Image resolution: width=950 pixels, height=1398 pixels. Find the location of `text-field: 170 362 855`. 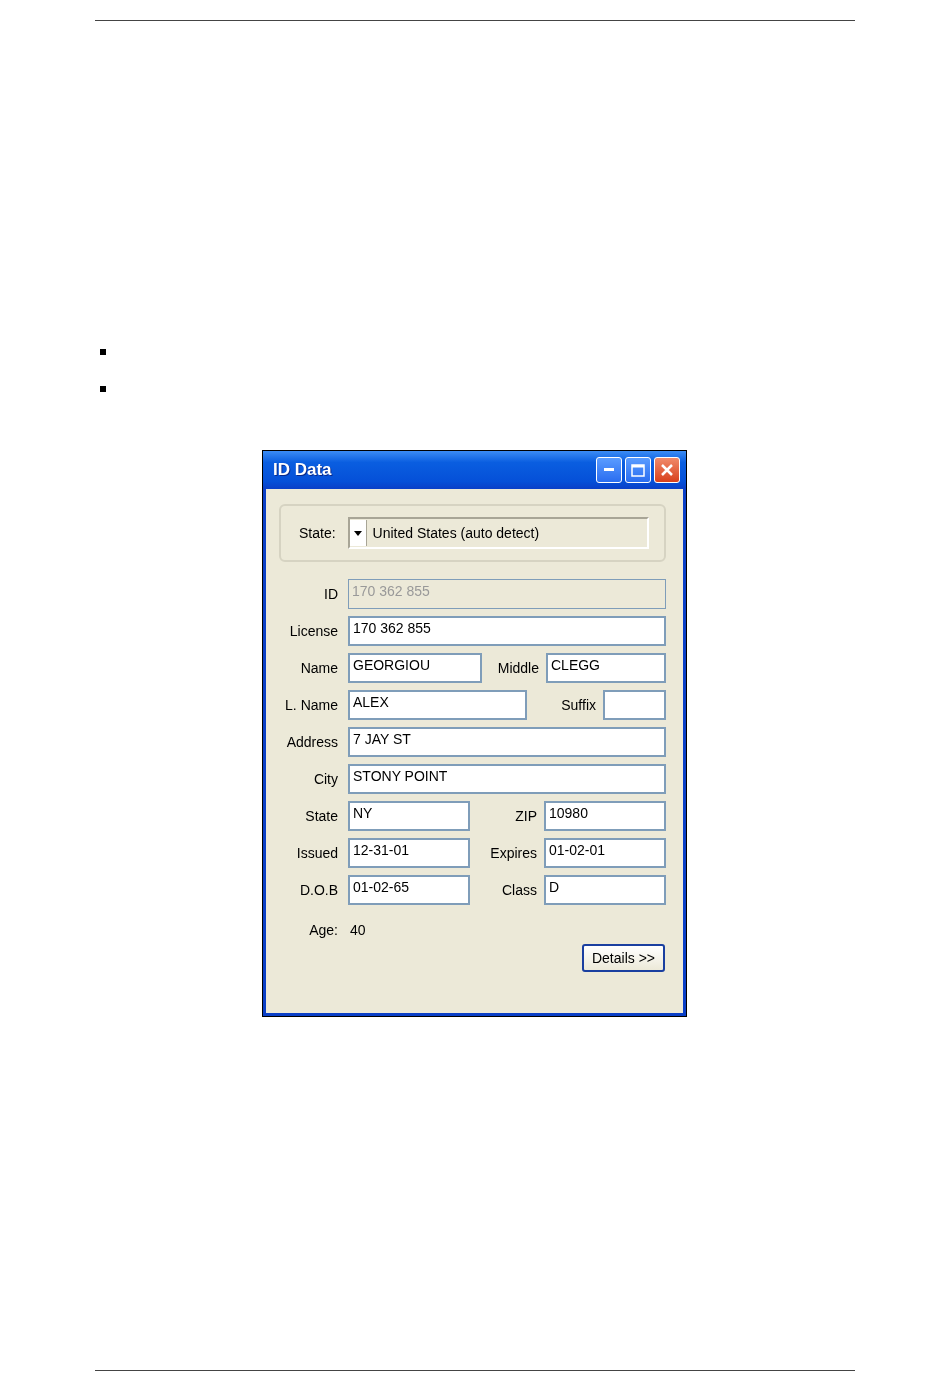

text-field: 170 362 855 is located at coordinates (507, 631).